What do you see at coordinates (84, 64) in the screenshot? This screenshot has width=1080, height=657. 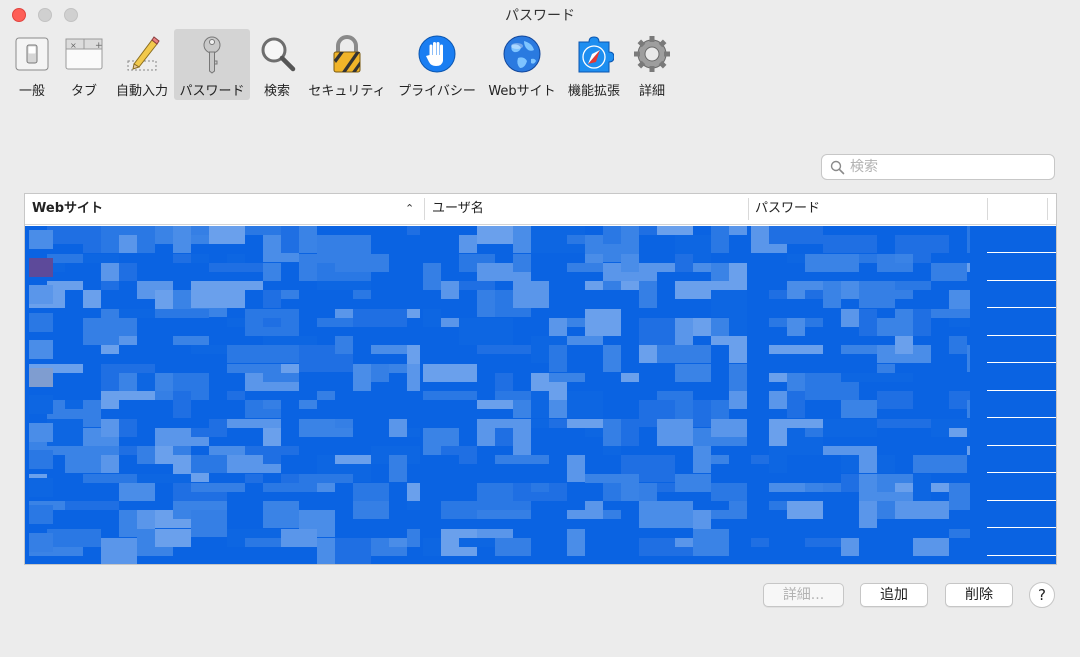 I see `tab-tabs: × + タブ` at bounding box center [84, 64].